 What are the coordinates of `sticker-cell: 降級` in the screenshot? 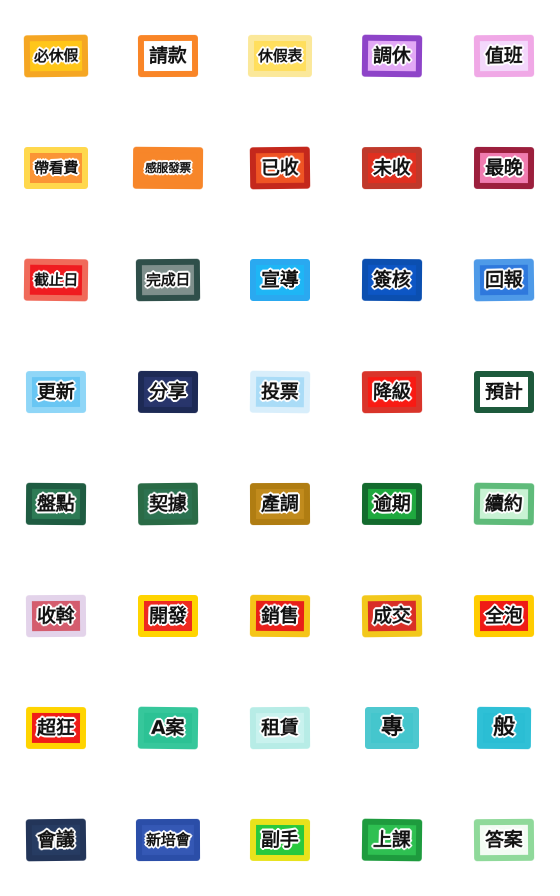 It's located at (392, 392).